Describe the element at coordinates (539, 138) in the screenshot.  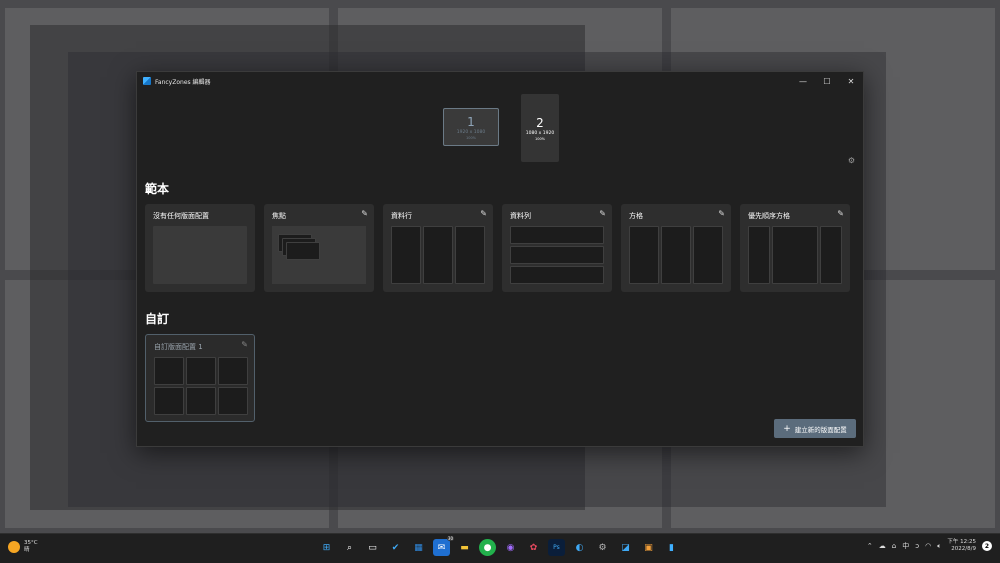
I see `monitor-2-scale: 100%` at that location.